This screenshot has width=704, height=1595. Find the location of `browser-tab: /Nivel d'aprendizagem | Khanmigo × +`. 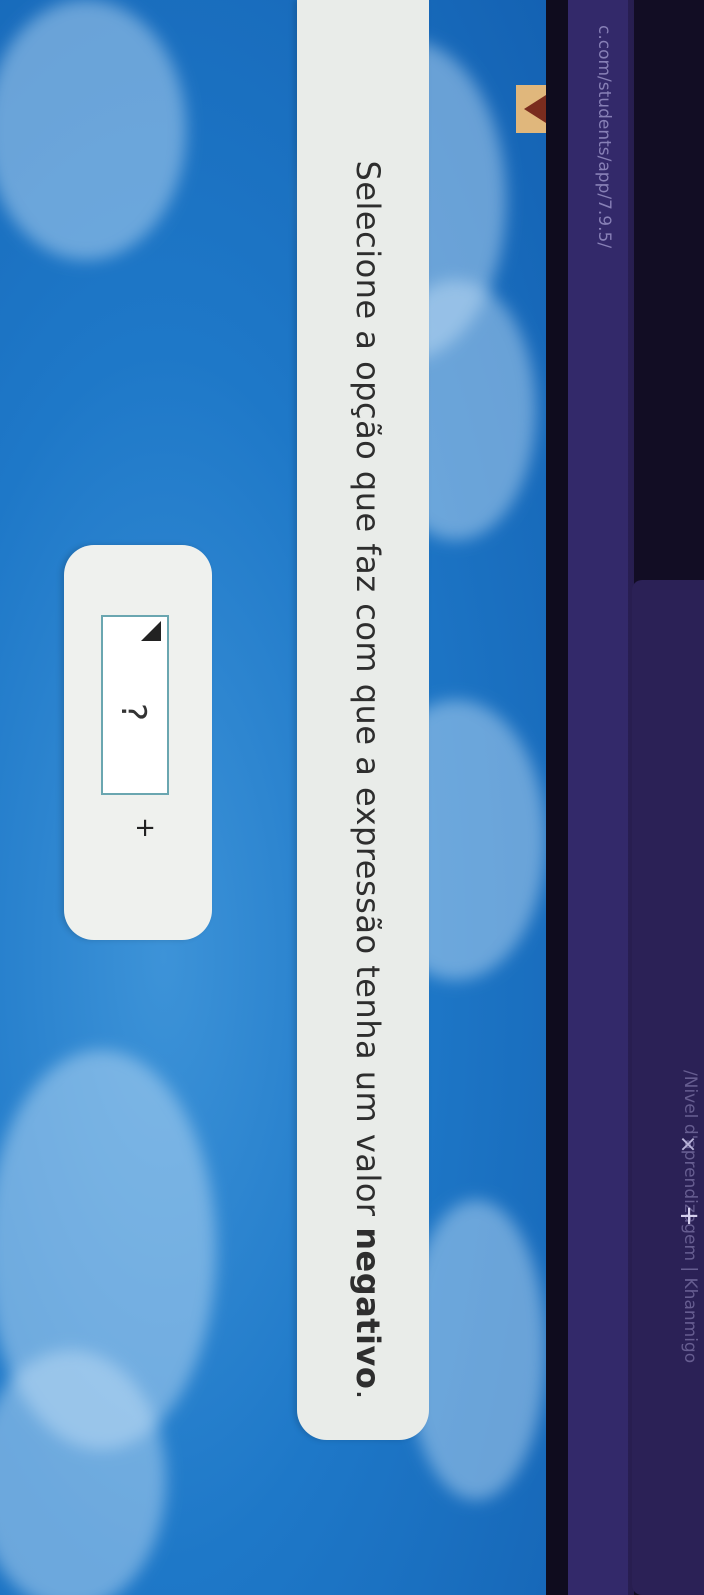

browser-tab: /Nivel d'aprendizagem | Khanmigo × + is located at coordinates (668, 1087).